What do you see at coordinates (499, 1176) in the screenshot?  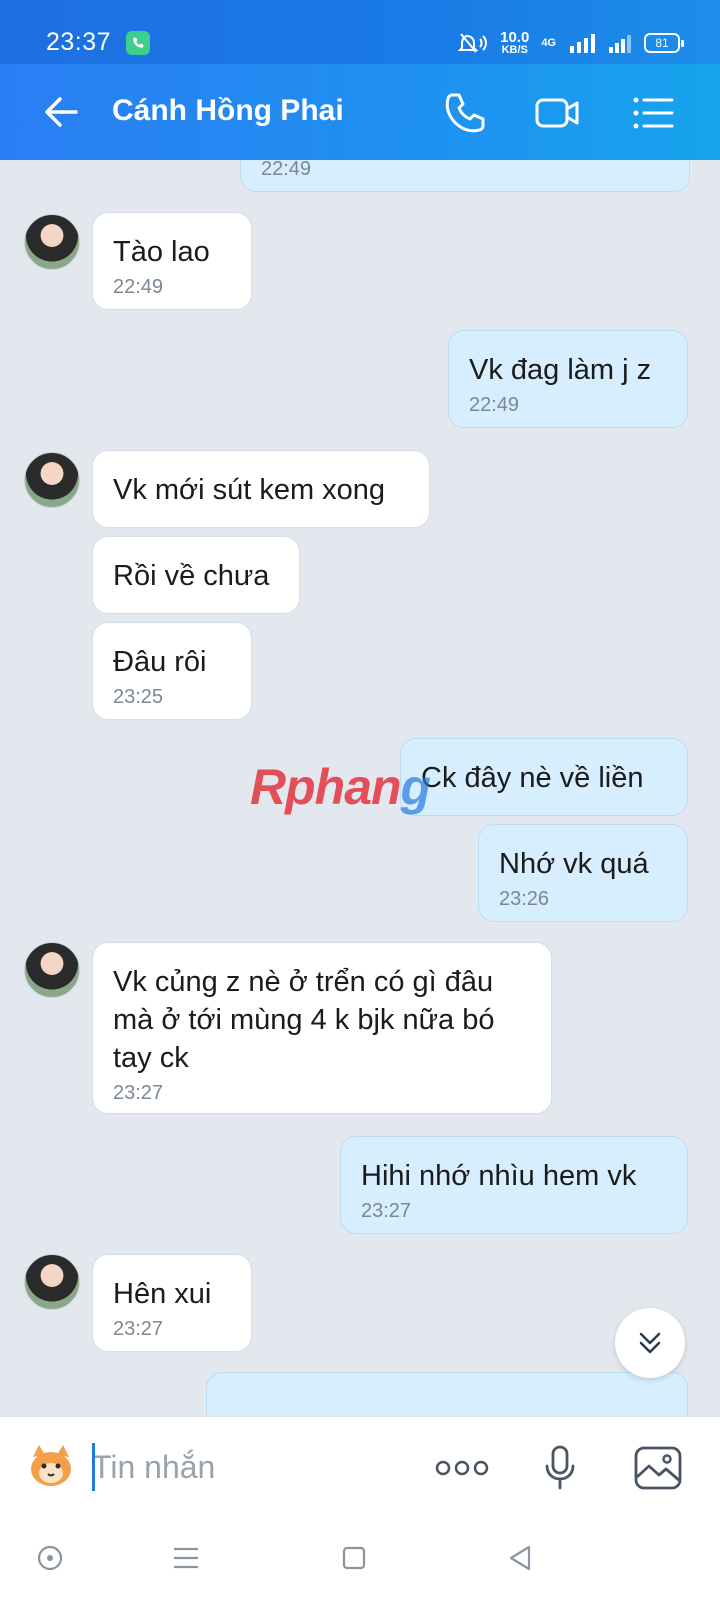 I see `message-text: Hihi nhớ nhìu hem vk` at bounding box center [499, 1176].